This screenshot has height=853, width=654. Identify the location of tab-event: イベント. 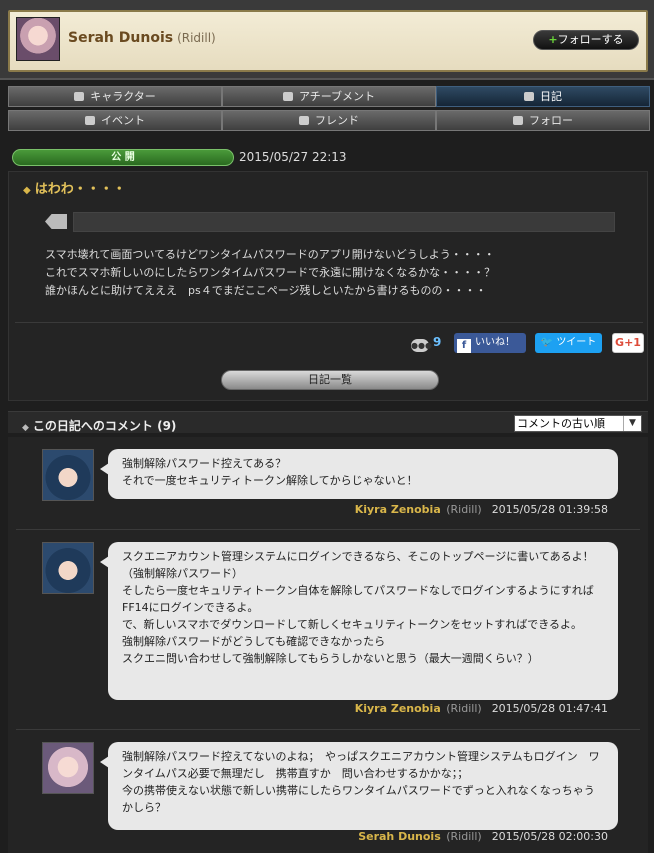
(115, 120).